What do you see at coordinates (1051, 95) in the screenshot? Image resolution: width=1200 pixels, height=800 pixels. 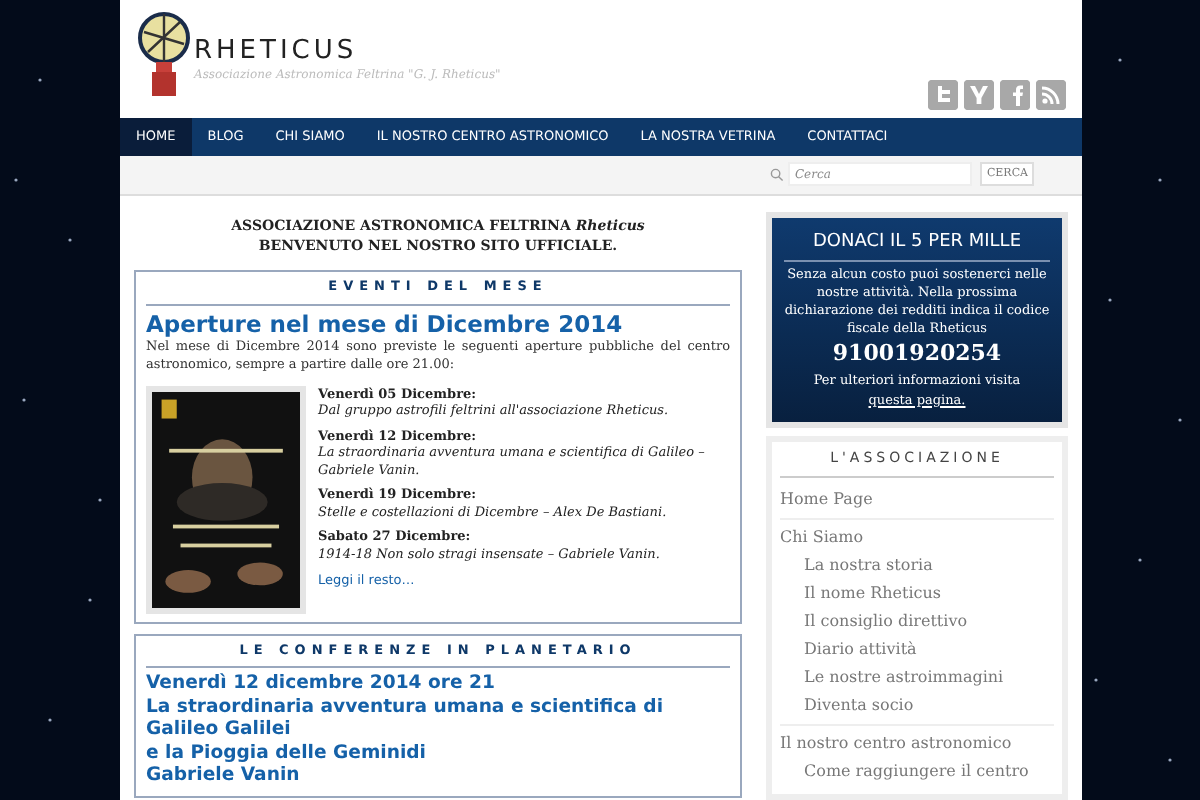 I see `rss-icon` at bounding box center [1051, 95].